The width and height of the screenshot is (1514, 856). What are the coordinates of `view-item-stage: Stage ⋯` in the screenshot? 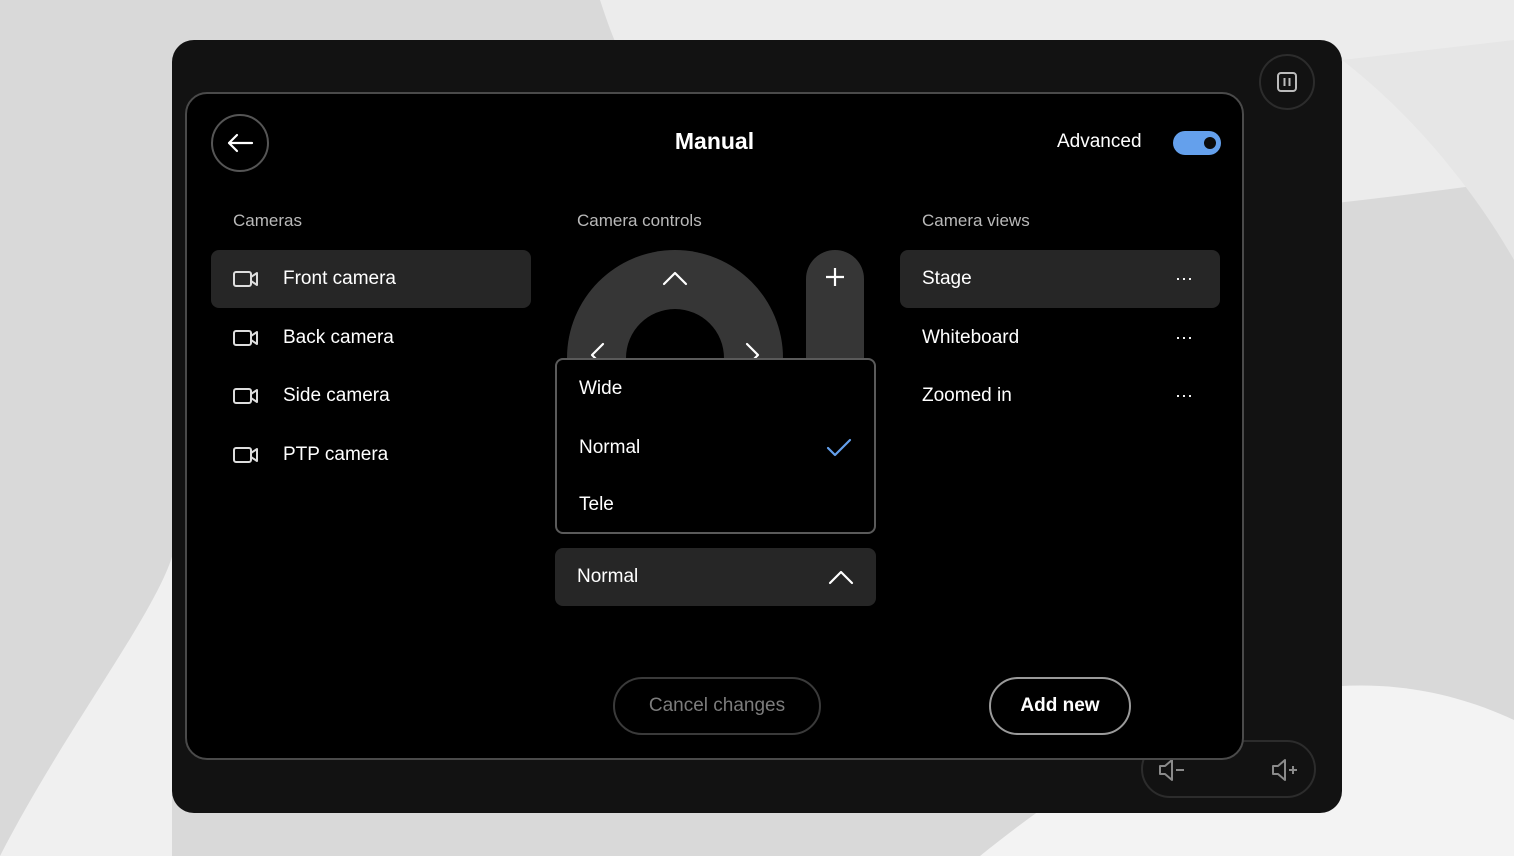 It's located at (1060, 279).